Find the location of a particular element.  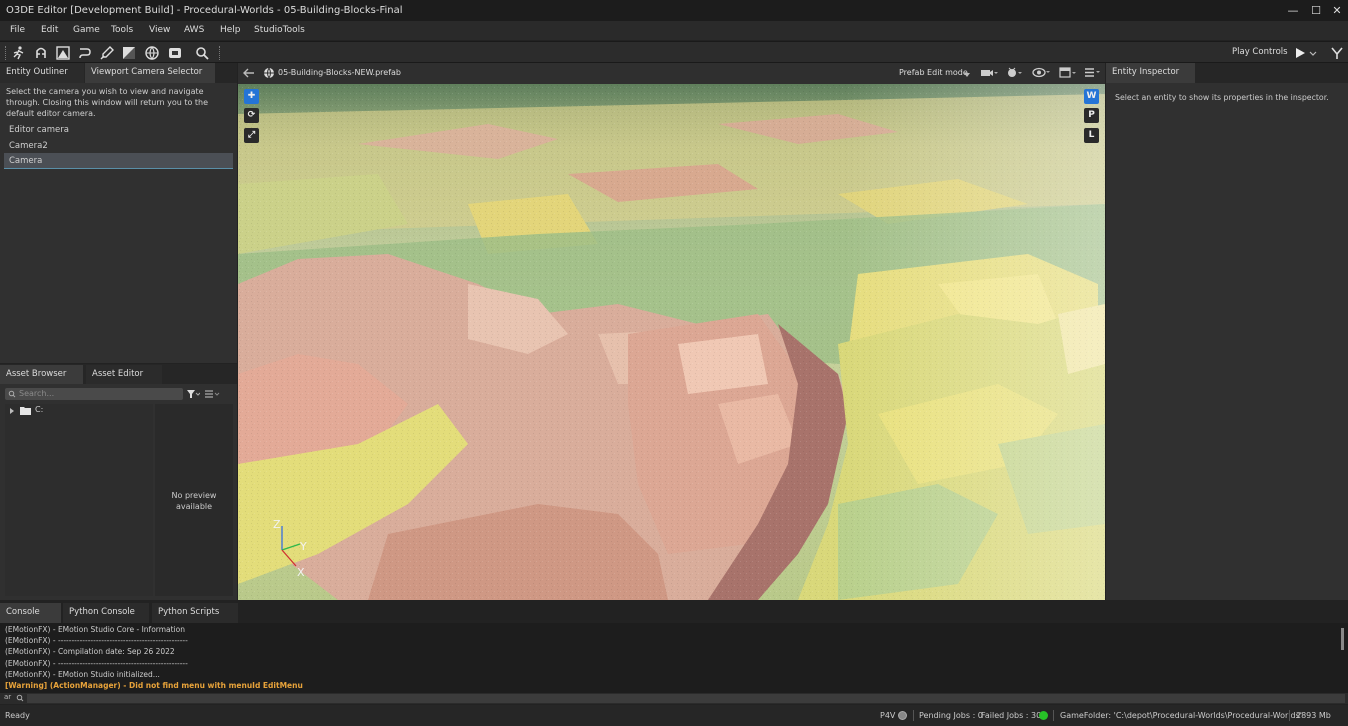

status-ready: Ready is located at coordinates (17, 715).